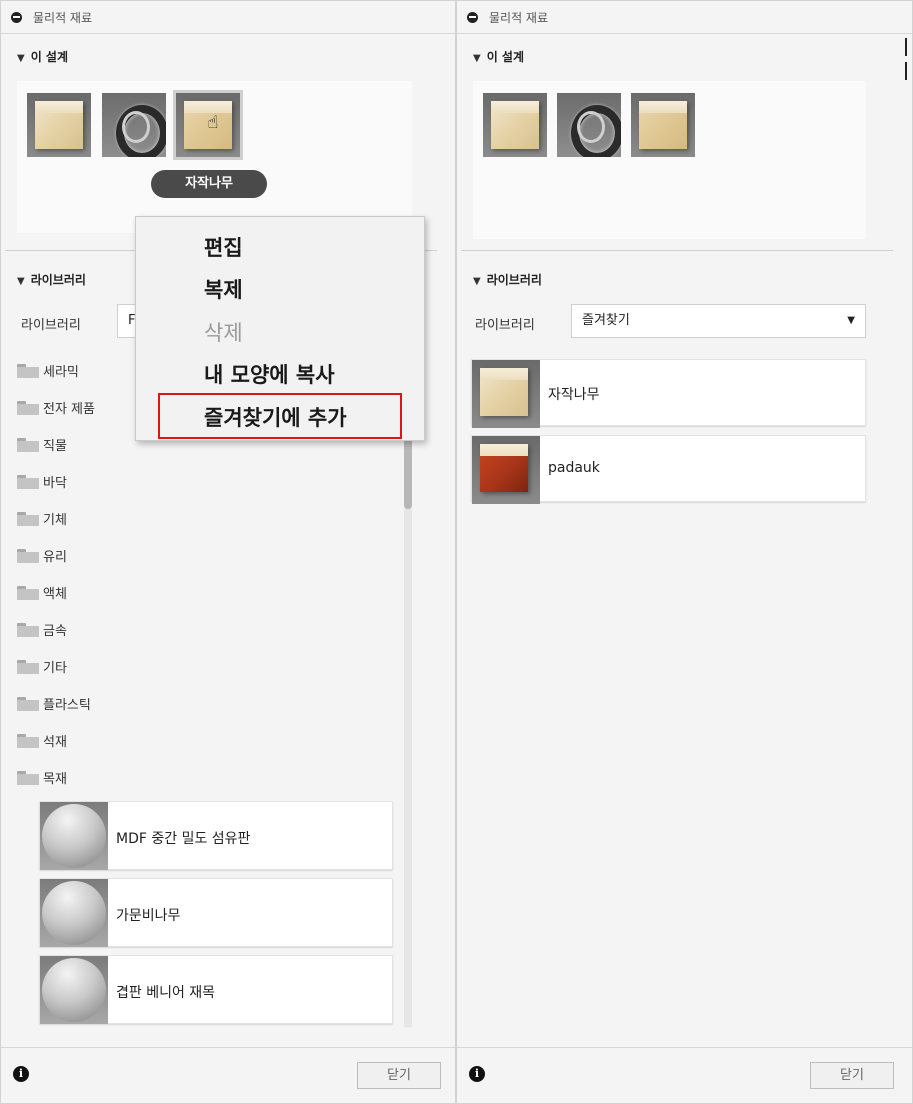 This screenshot has height=1104, width=913. I want to click on folder-label: 기체, so click(55, 520).